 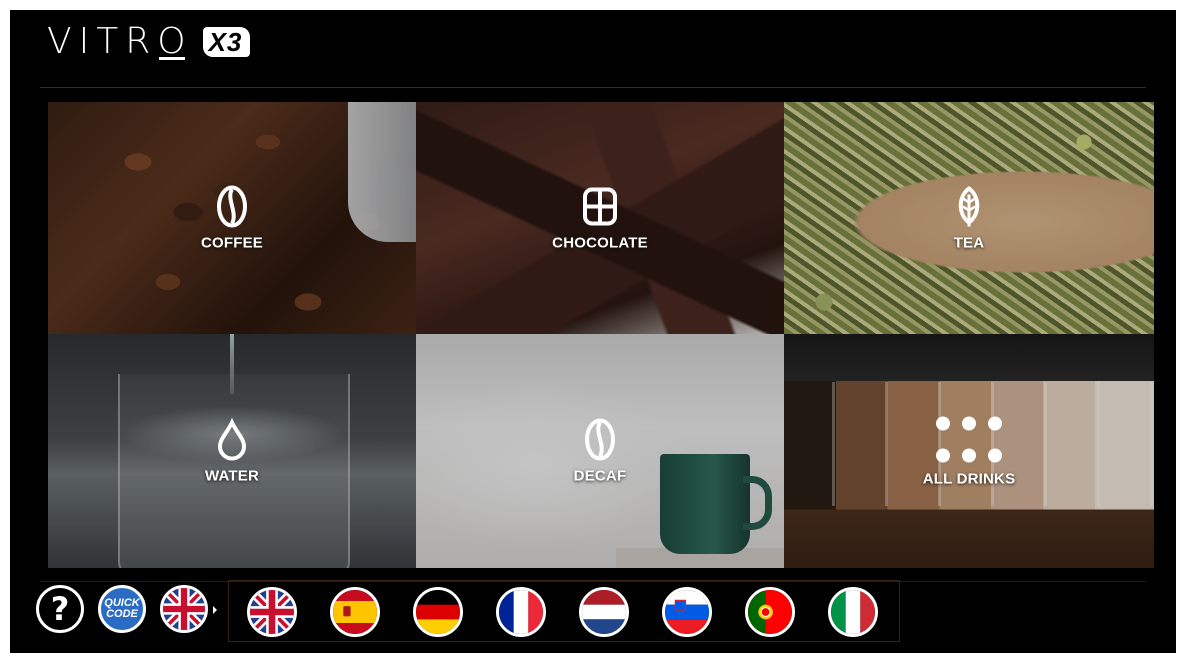 I want to click on logo-word: VITRO, so click(x=120, y=41).